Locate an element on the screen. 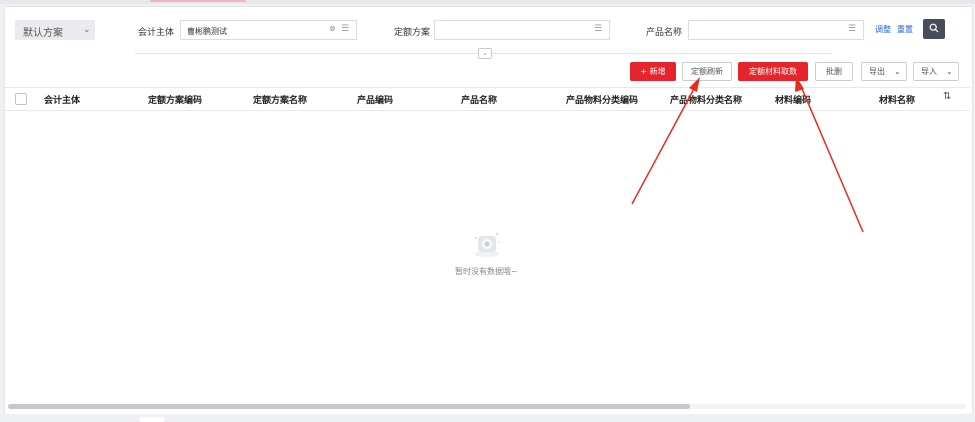 This screenshot has width=975, height=422. active-tab-indicator is located at coordinates (198, 1).